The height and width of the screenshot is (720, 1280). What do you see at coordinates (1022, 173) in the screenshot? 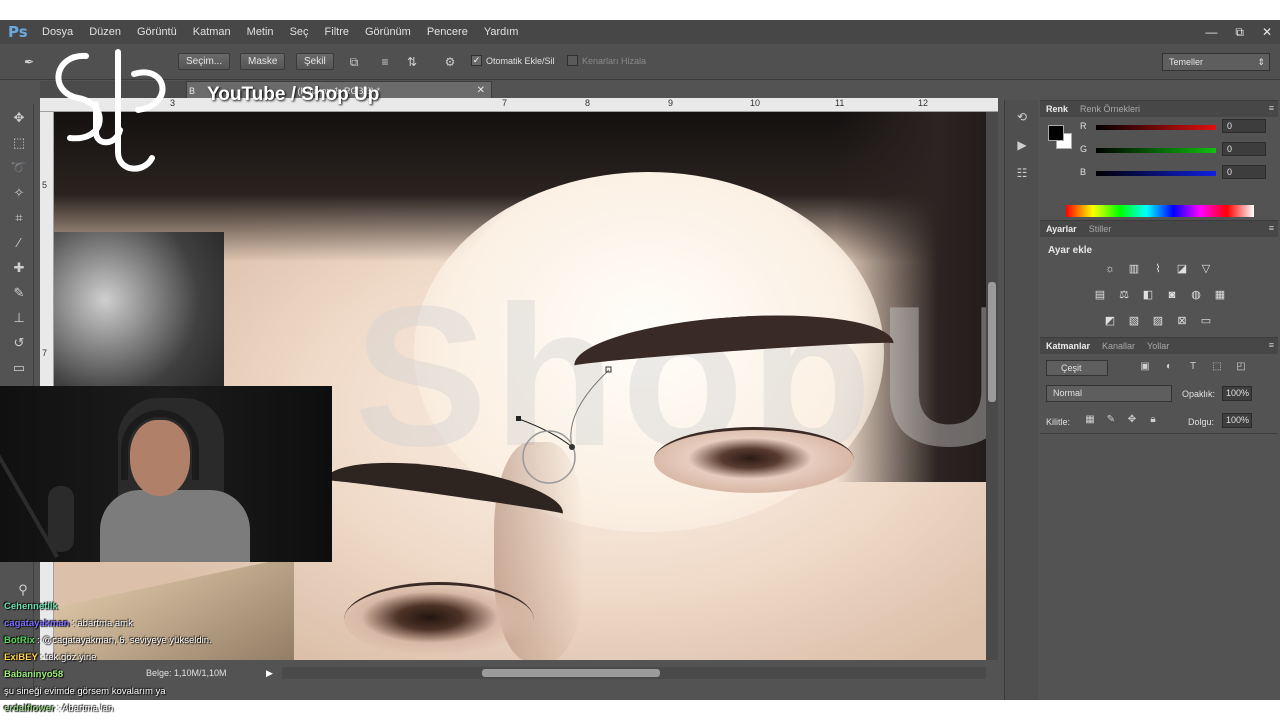
I see `properties-panel-icon: ☷` at bounding box center [1022, 173].